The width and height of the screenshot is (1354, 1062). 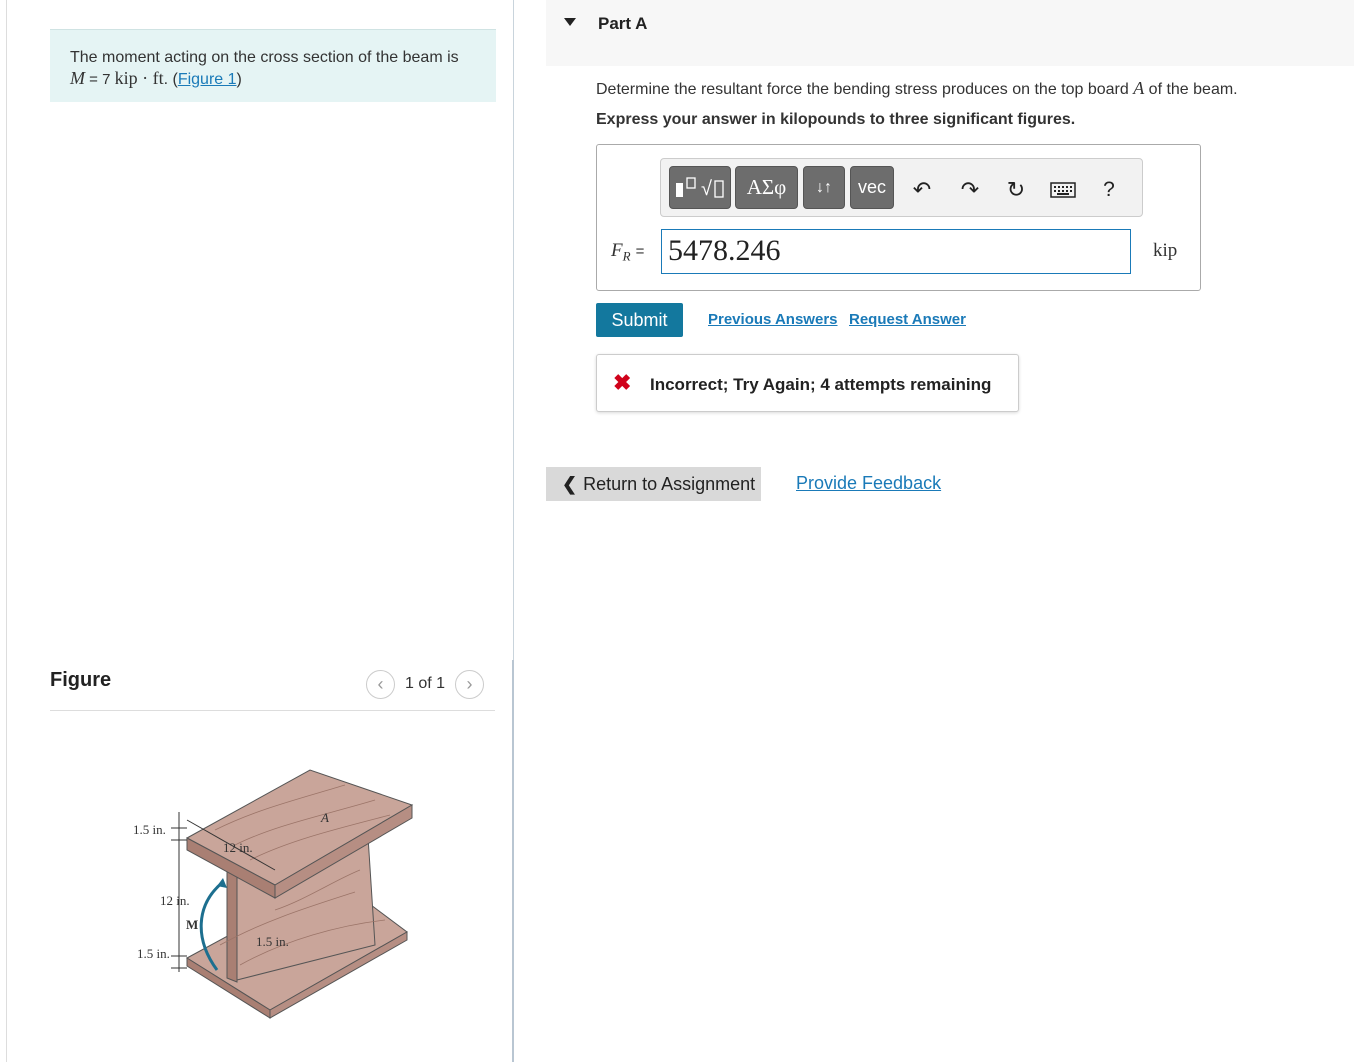 I want to click on math-toolbar: √ ΑΣφ ↓↑ vec ↶ ↷ ↻ ?, so click(x=901, y=187).